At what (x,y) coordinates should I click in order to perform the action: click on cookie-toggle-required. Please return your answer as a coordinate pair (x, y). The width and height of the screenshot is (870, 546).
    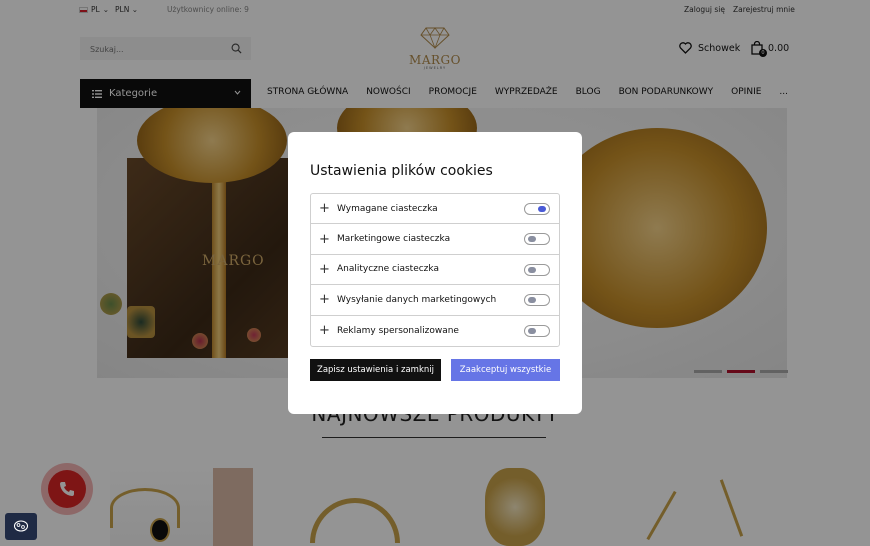
    Looking at the image, I should click on (537, 209).